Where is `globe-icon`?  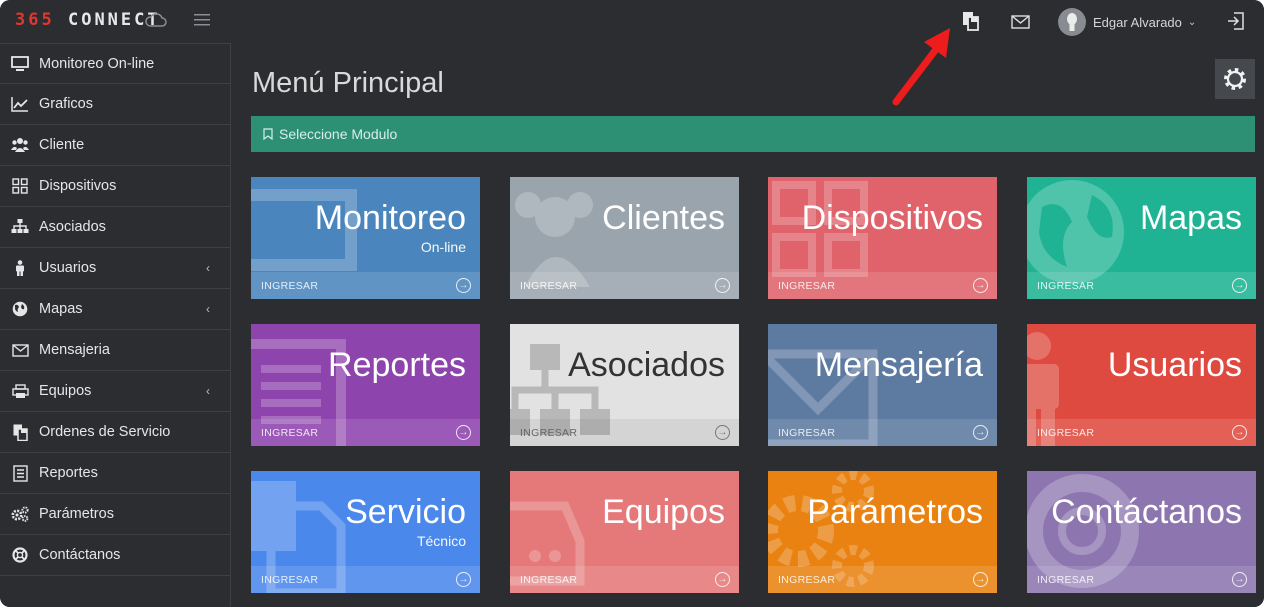
globe-icon is located at coordinates (20, 309).